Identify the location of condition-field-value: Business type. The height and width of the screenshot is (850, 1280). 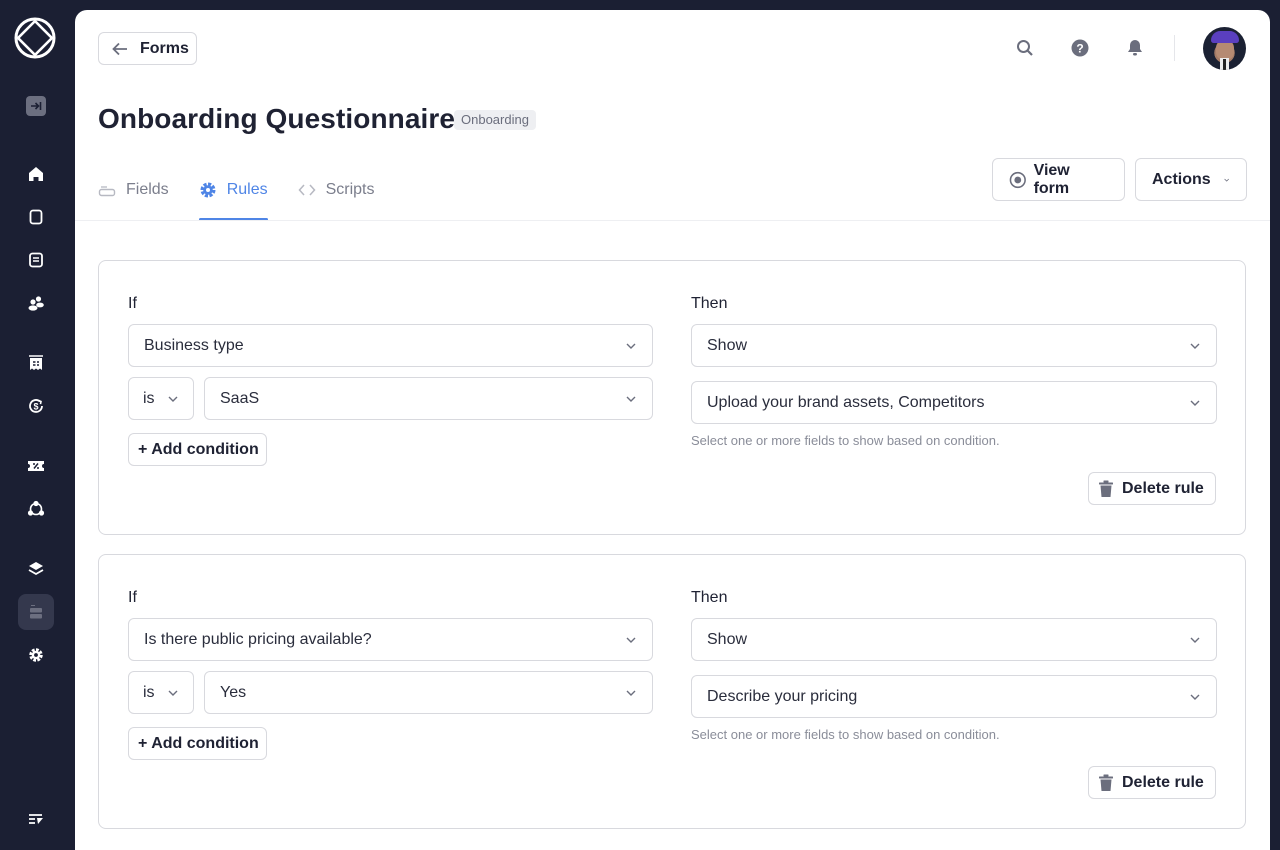
(194, 345).